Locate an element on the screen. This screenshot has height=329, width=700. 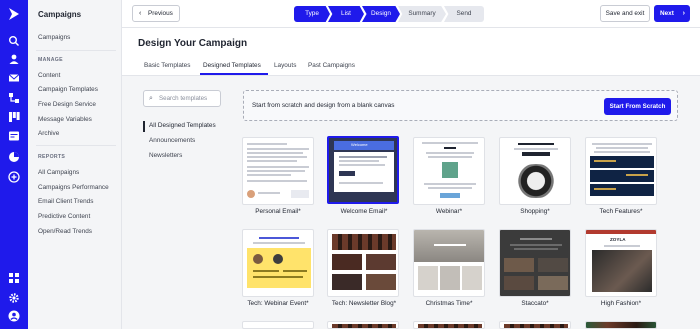
template-caption-tech-webinar-event: Tech: Webinar Event* is located at coordinates (278, 303).